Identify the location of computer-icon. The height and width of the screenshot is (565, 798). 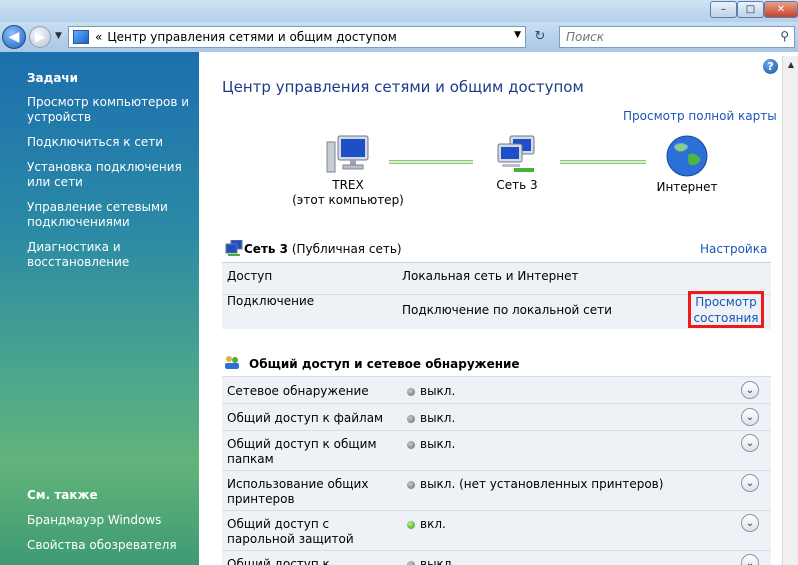
(347, 154).